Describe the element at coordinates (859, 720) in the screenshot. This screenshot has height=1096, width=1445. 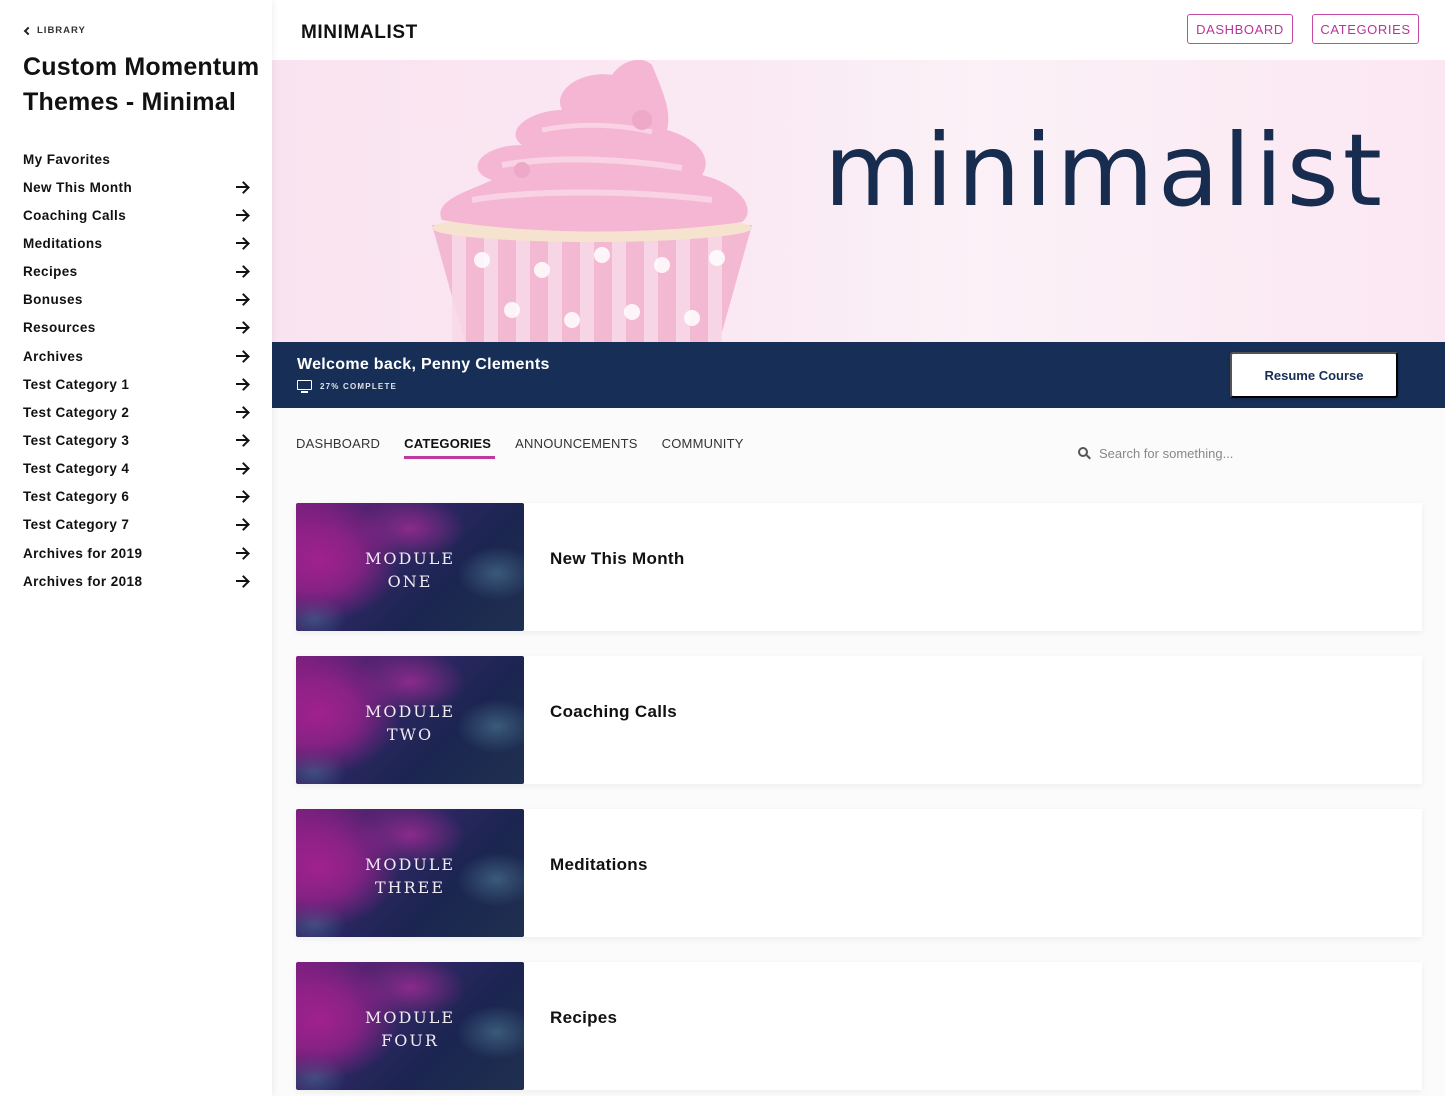
I see `module-card-coaching-calls: MODULE TWO Coaching Calls` at that location.